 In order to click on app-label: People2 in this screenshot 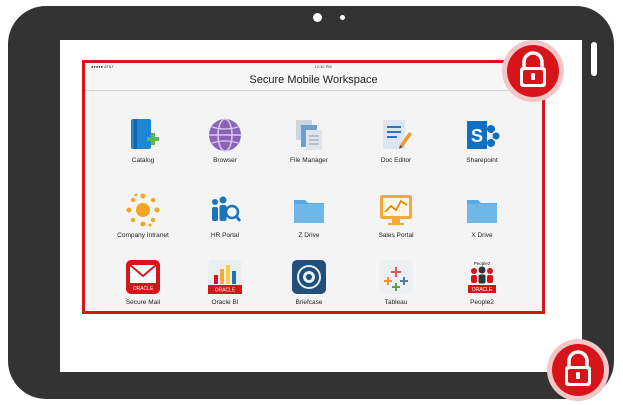, I will do `click(482, 302)`.